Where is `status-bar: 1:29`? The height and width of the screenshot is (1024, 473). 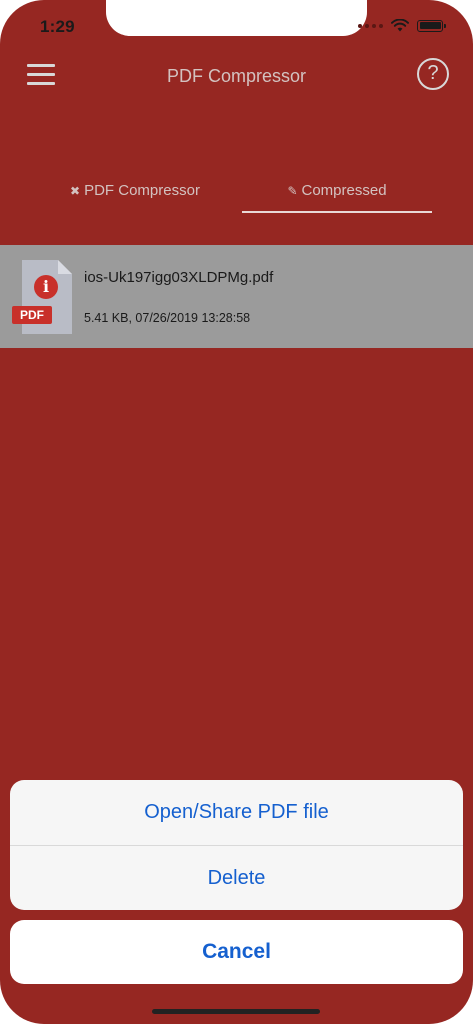
status-bar: 1:29 is located at coordinates (236, 28).